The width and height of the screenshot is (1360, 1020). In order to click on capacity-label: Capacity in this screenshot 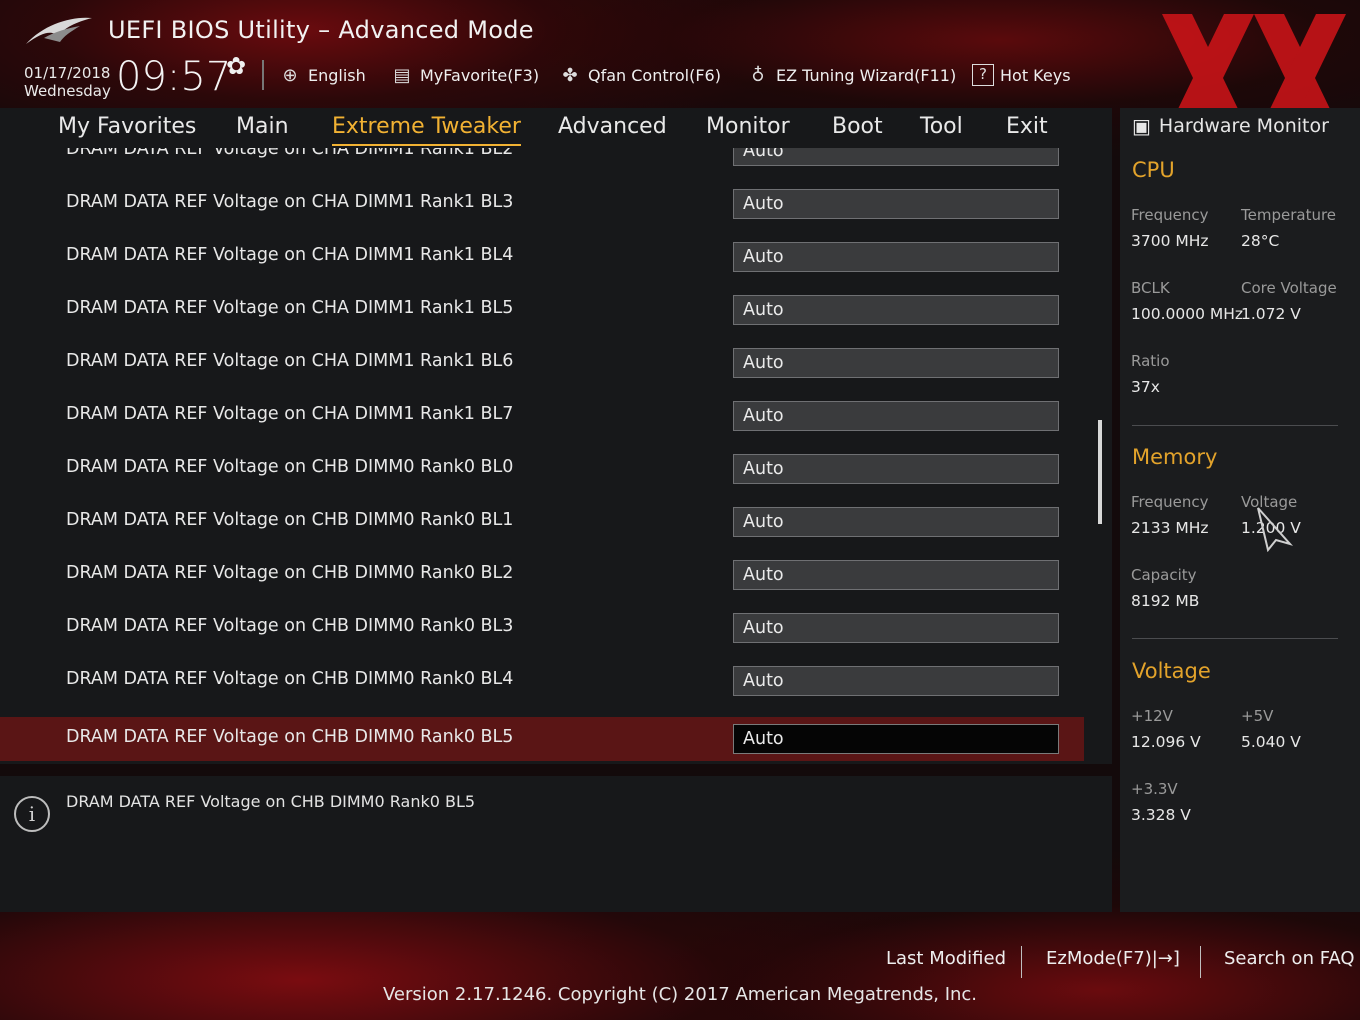, I will do `click(1164, 575)`.